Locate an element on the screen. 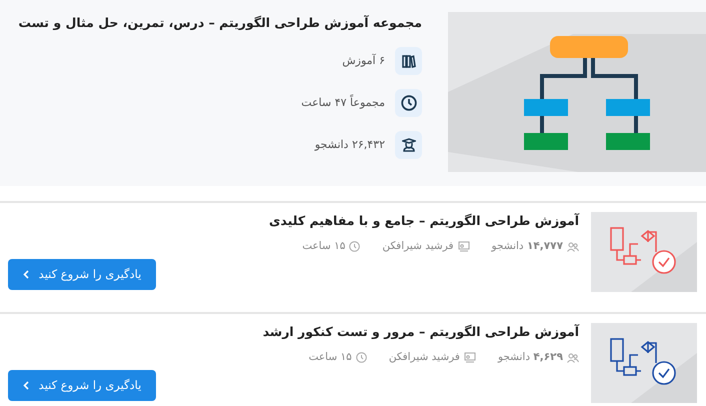 This screenshot has width=706, height=406. stat-text: ۶ آموزش is located at coordinates (363, 60).